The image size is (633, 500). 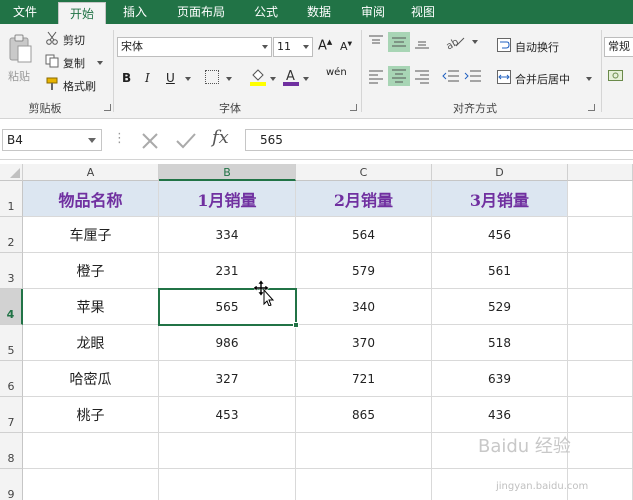 What do you see at coordinates (11, 199) in the screenshot?
I see `row-header: 1` at bounding box center [11, 199].